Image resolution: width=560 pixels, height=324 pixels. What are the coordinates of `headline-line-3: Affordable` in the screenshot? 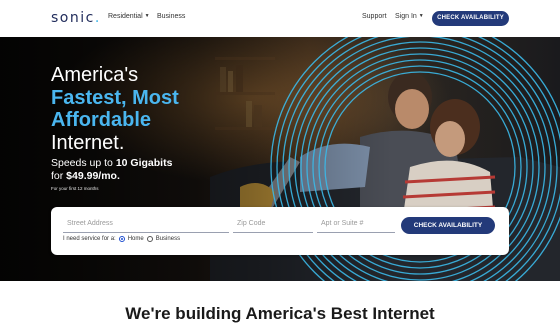 It's located at (101, 120).